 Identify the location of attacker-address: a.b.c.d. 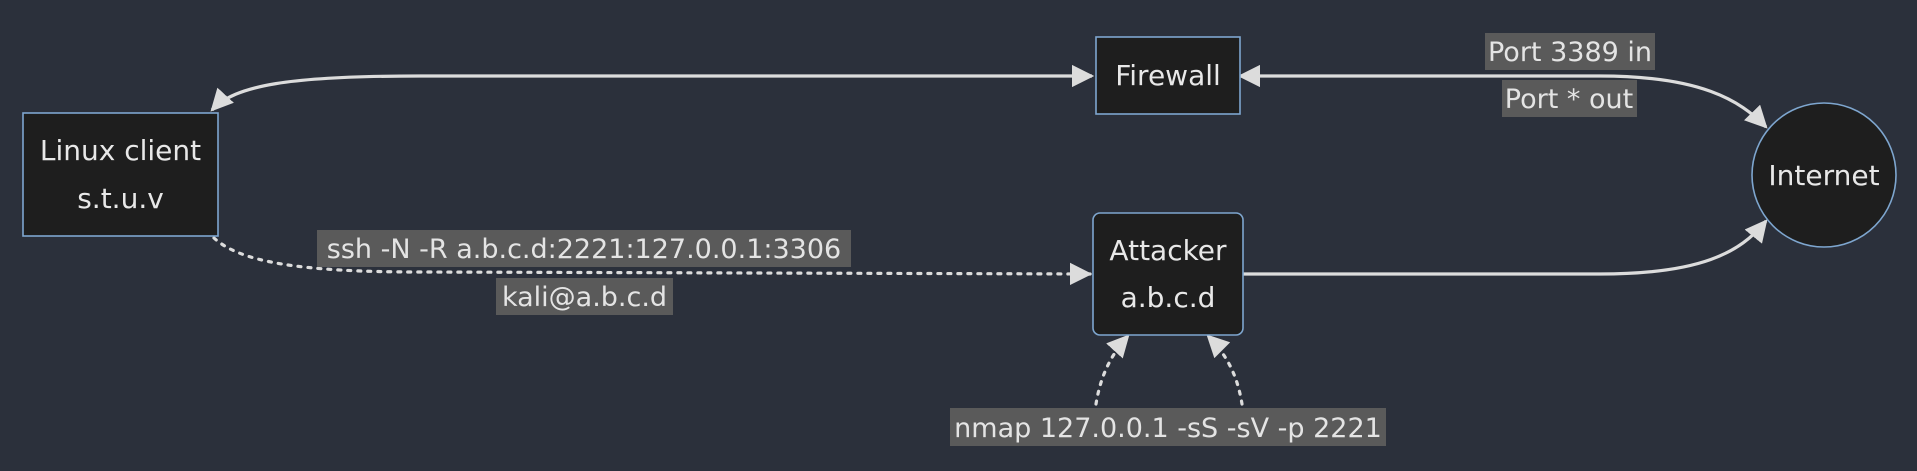
(1168, 297).